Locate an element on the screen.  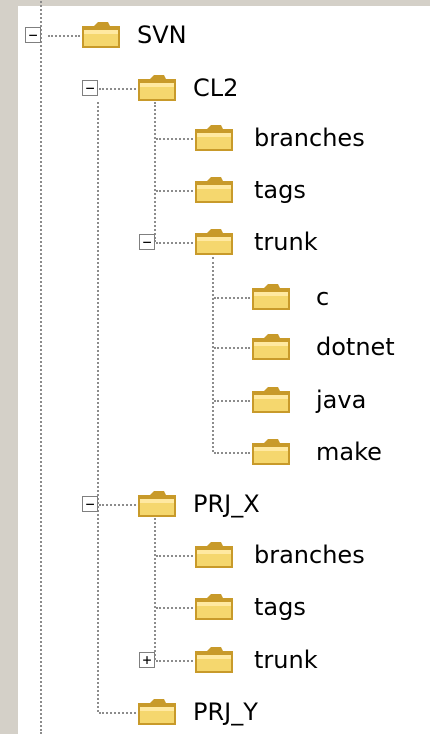
tree-item: − SVN is located at coordinates (215, 35).